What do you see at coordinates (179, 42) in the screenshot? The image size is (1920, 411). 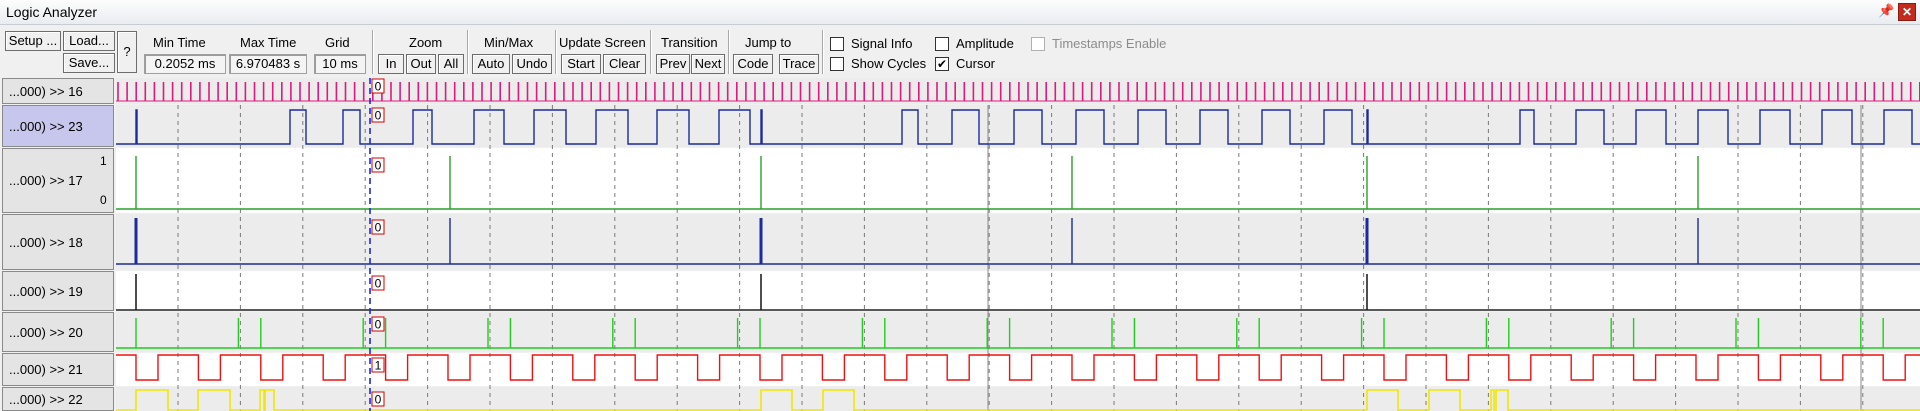 I see `min-time-label: Min Time` at bounding box center [179, 42].